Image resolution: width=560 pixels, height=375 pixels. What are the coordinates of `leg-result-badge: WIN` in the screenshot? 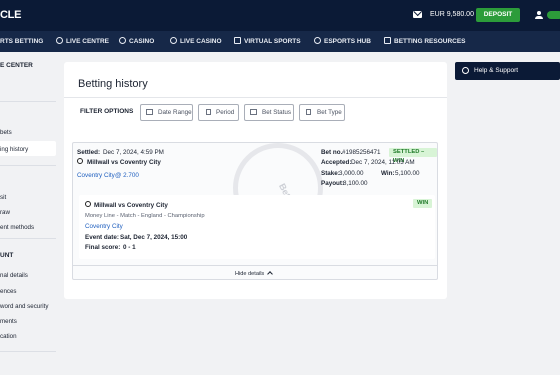 It's located at (423, 203).